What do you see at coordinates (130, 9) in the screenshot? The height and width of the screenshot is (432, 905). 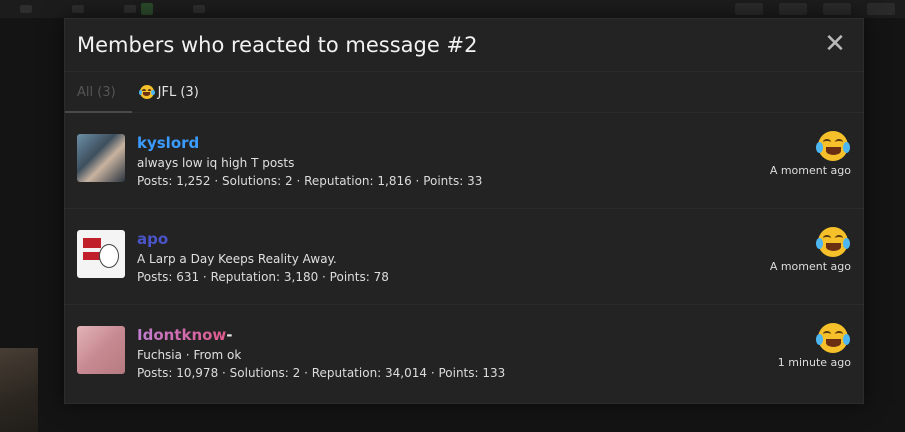 I see `chat-icon` at bounding box center [130, 9].